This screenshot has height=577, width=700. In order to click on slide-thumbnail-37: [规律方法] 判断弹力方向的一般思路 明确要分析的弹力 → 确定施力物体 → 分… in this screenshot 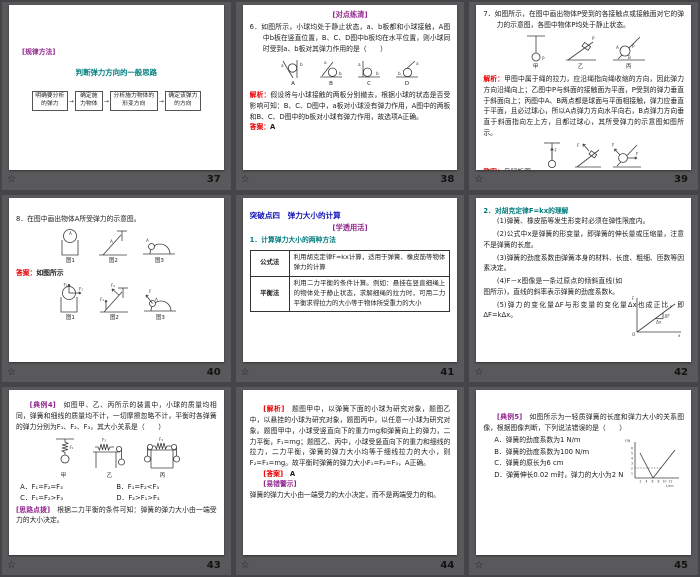, I will do `click(116, 96)`.